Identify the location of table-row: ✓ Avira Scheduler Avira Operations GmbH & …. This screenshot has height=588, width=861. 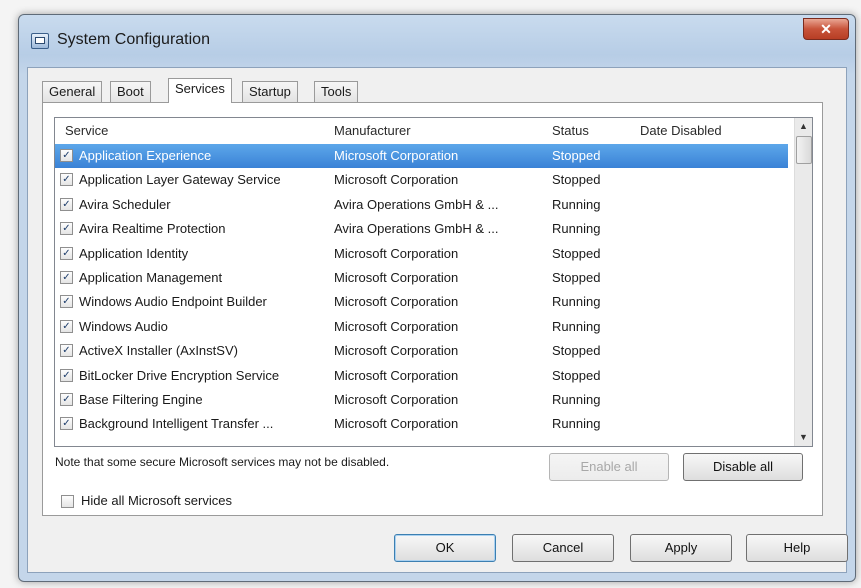
(421, 205).